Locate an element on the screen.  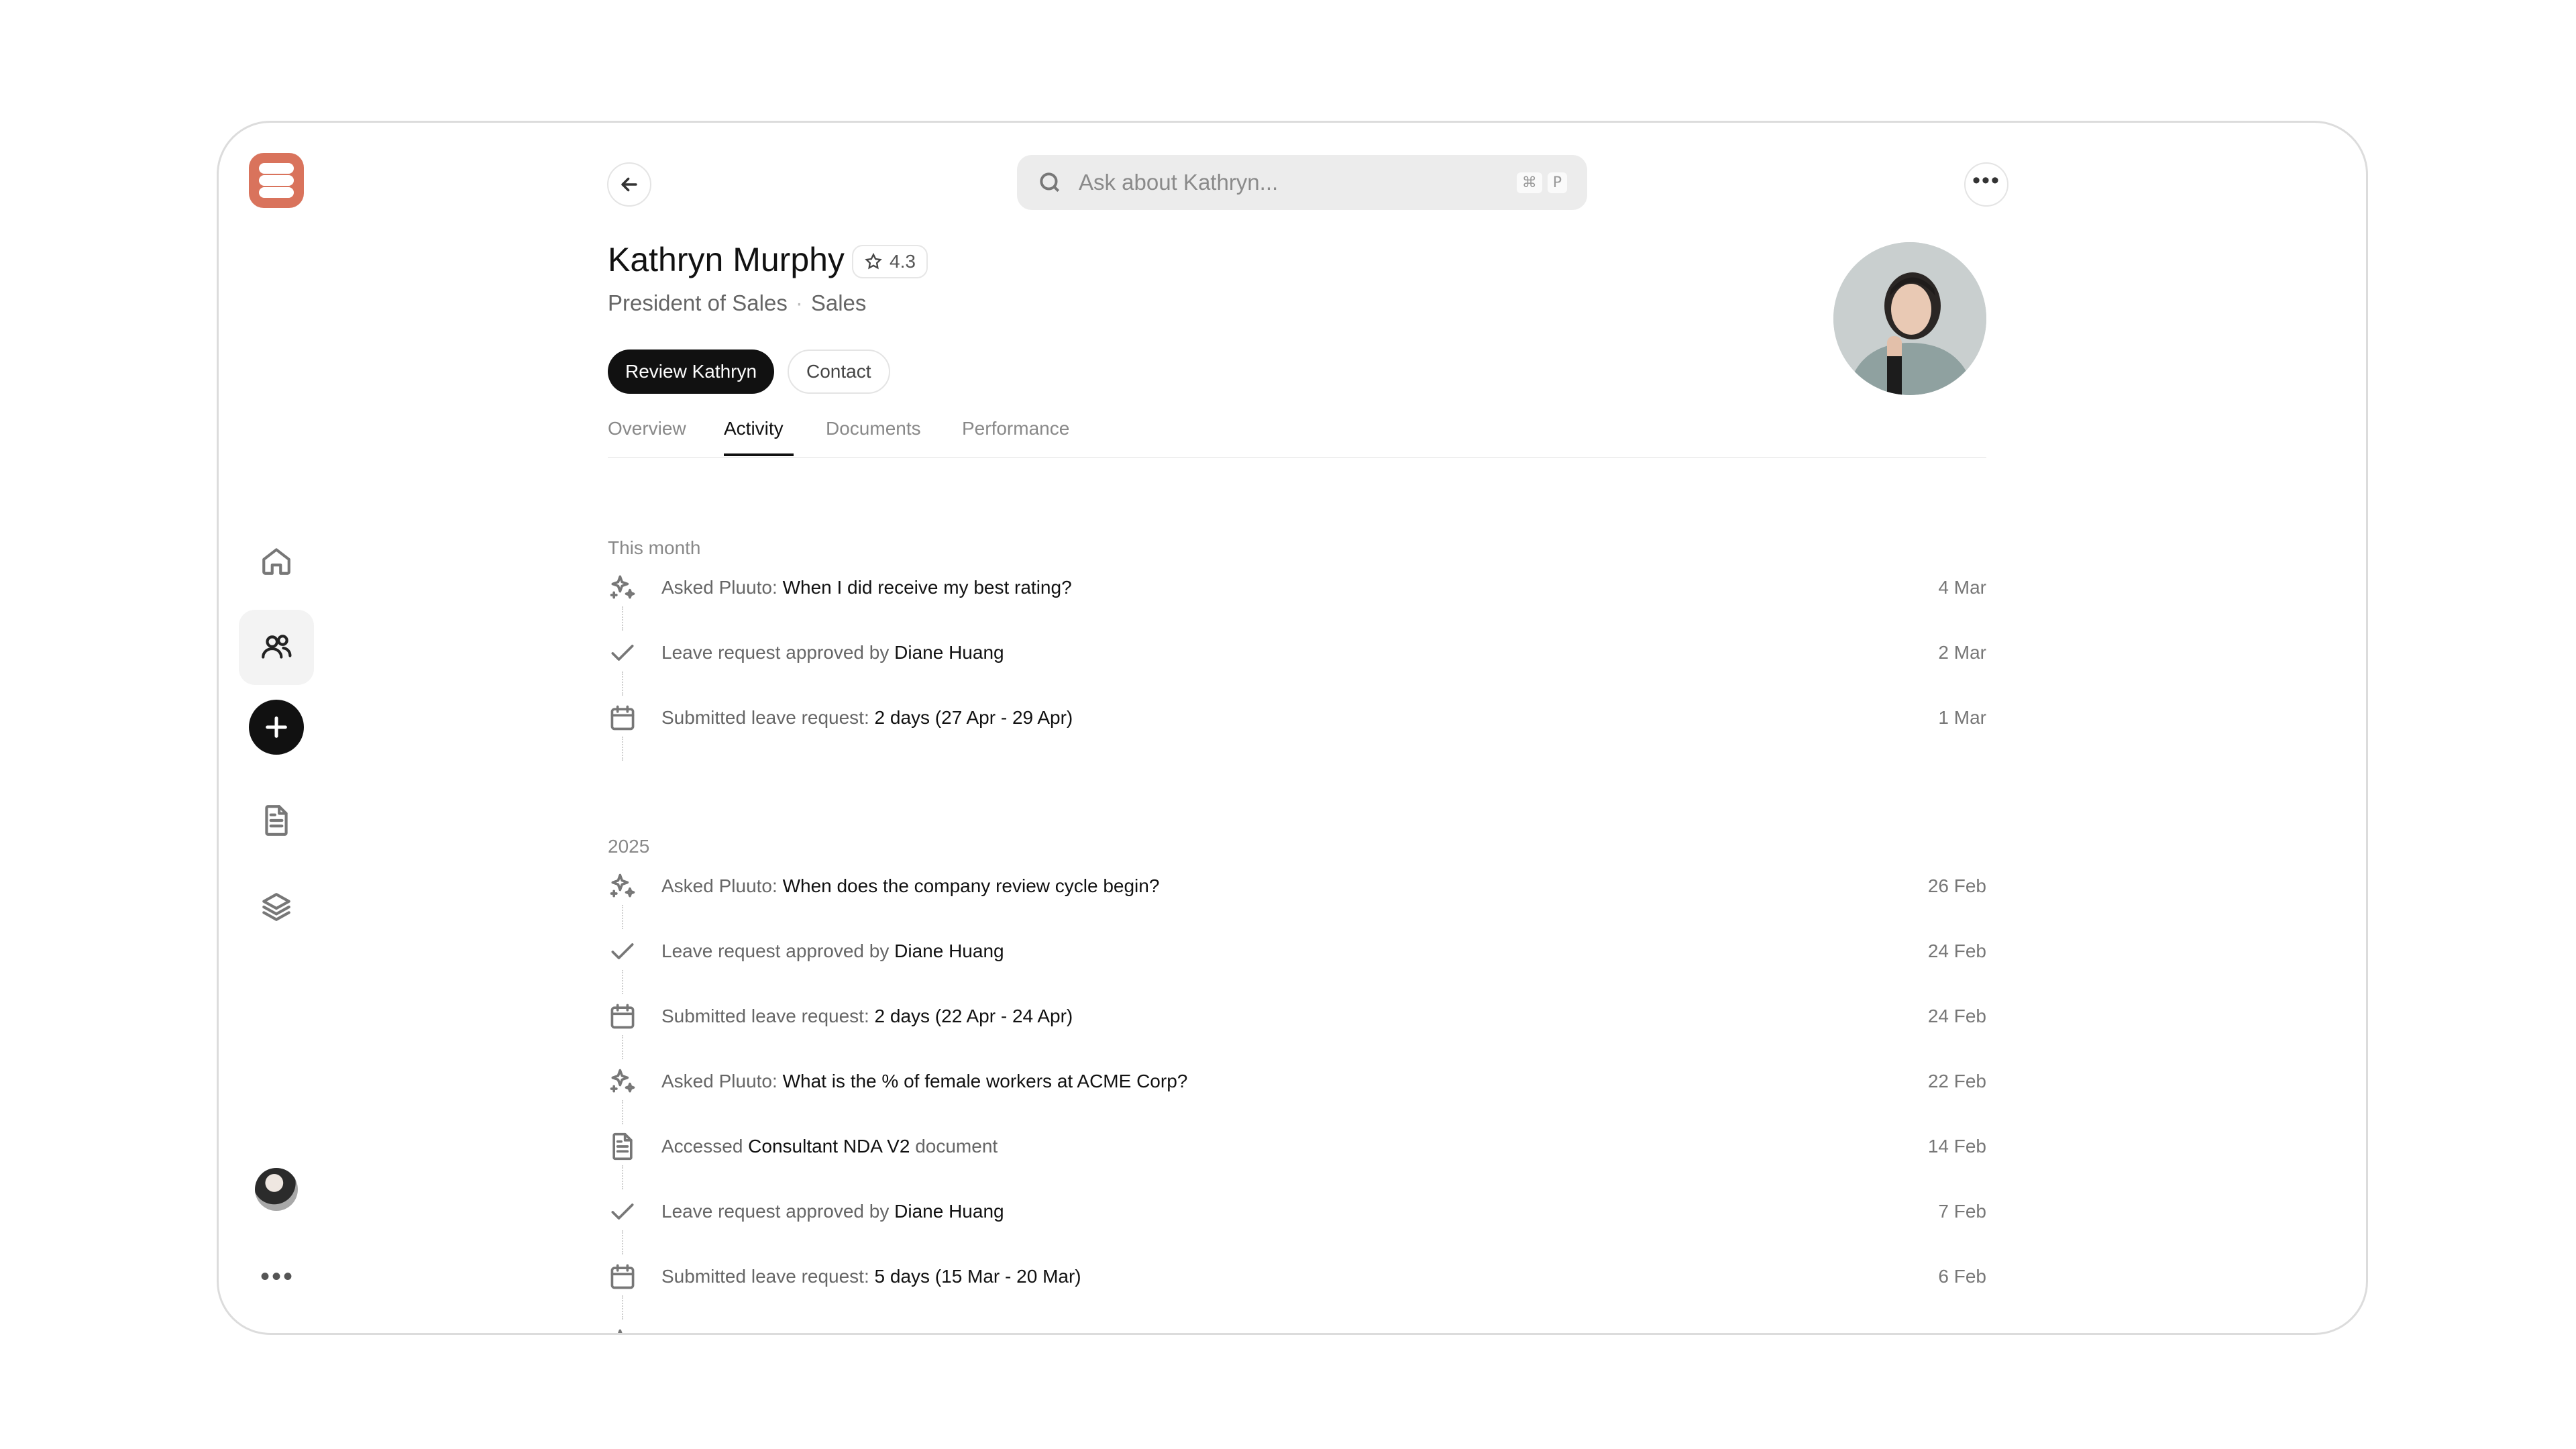
tab-performance: Performance is located at coordinates (1015, 428).